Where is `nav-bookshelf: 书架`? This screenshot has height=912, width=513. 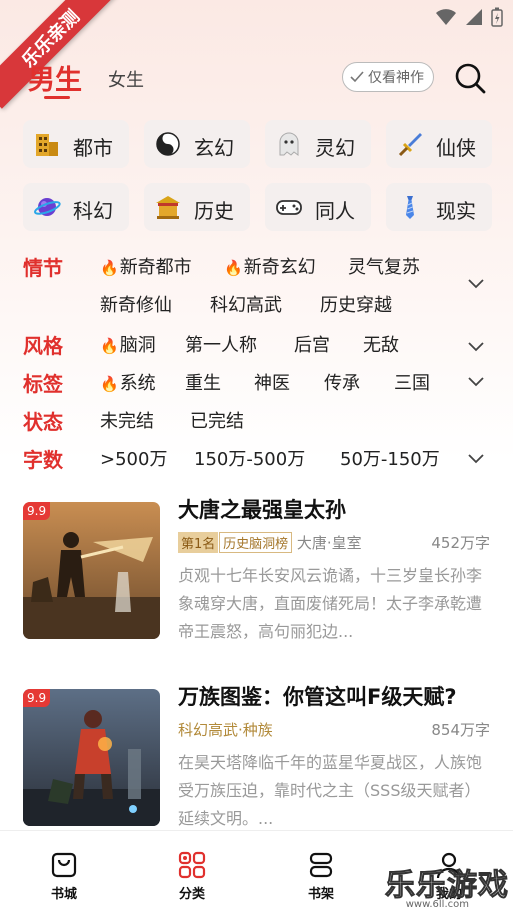 nav-bookshelf: 书架 is located at coordinates (321, 876).